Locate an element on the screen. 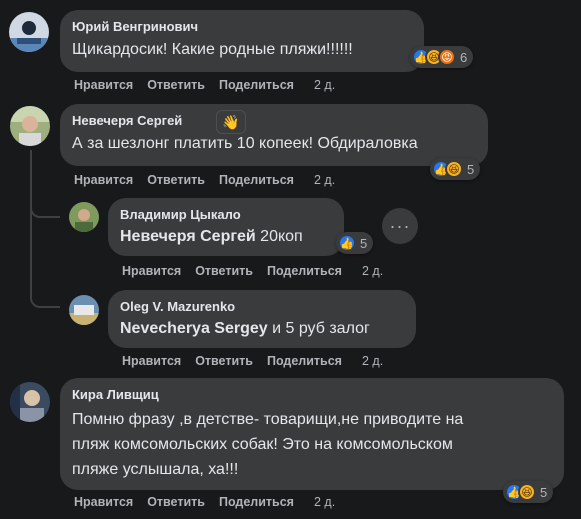 The height and width of the screenshot is (519, 581). comment-text: Щикардосик! Какие родные пляжи!!!!!! is located at coordinates (212, 49).